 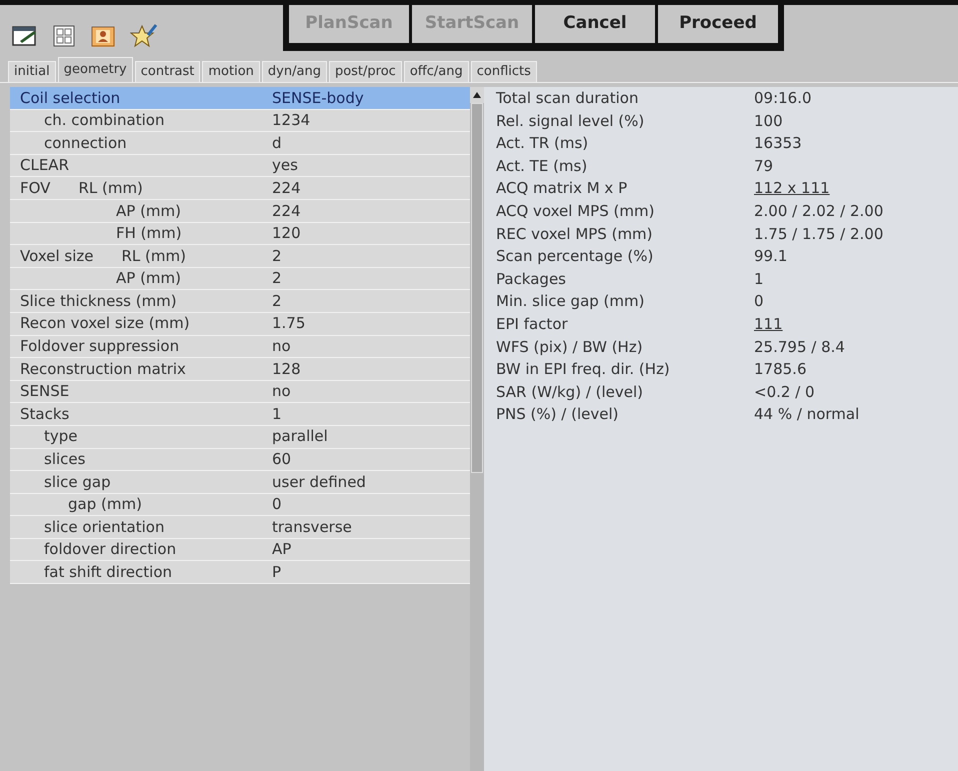 What do you see at coordinates (799, 347) in the screenshot?
I see `info-value: 25.795 / 8.4` at bounding box center [799, 347].